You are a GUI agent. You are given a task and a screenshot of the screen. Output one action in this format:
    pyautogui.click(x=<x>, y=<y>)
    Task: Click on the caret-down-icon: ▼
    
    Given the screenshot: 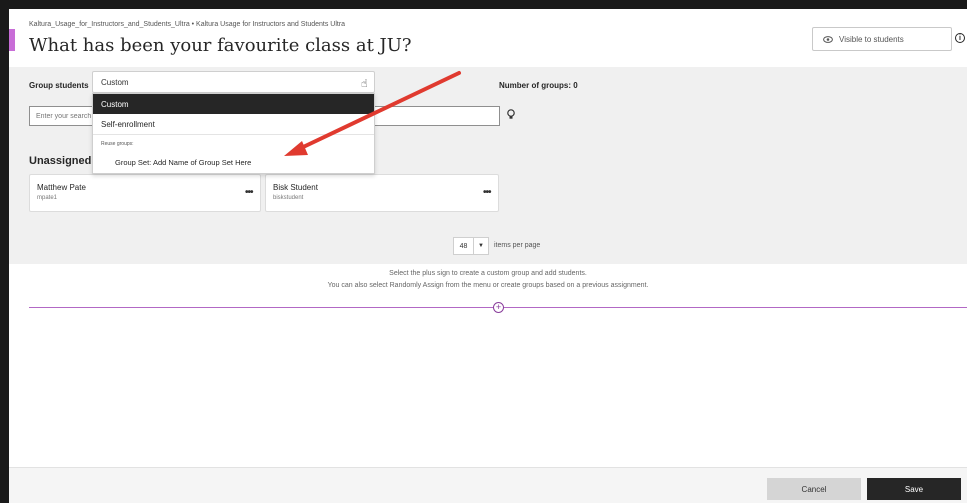 What is the action you would take?
    pyautogui.click(x=481, y=246)
    